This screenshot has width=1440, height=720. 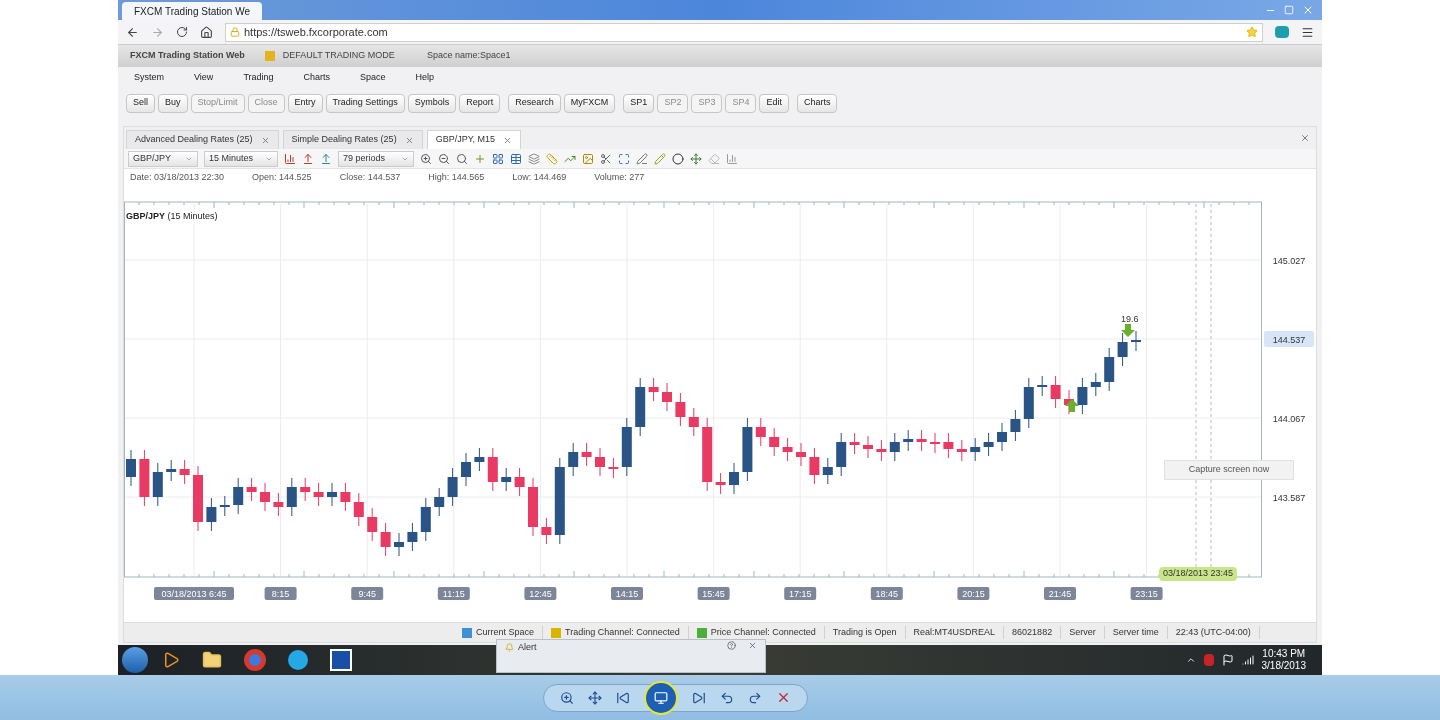 What do you see at coordinates (1032, 632) in the screenshot?
I see `status-text: 86021882` at bounding box center [1032, 632].